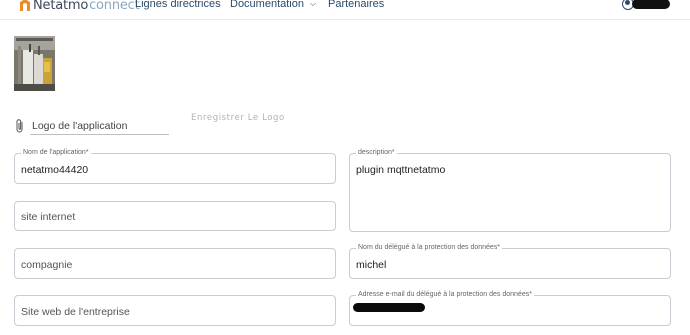 This screenshot has height=335, width=690. What do you see at coordinates (48, 217) in the screenshot?
I see `website-placeholder: site internet` at bounding box center [48, 217].